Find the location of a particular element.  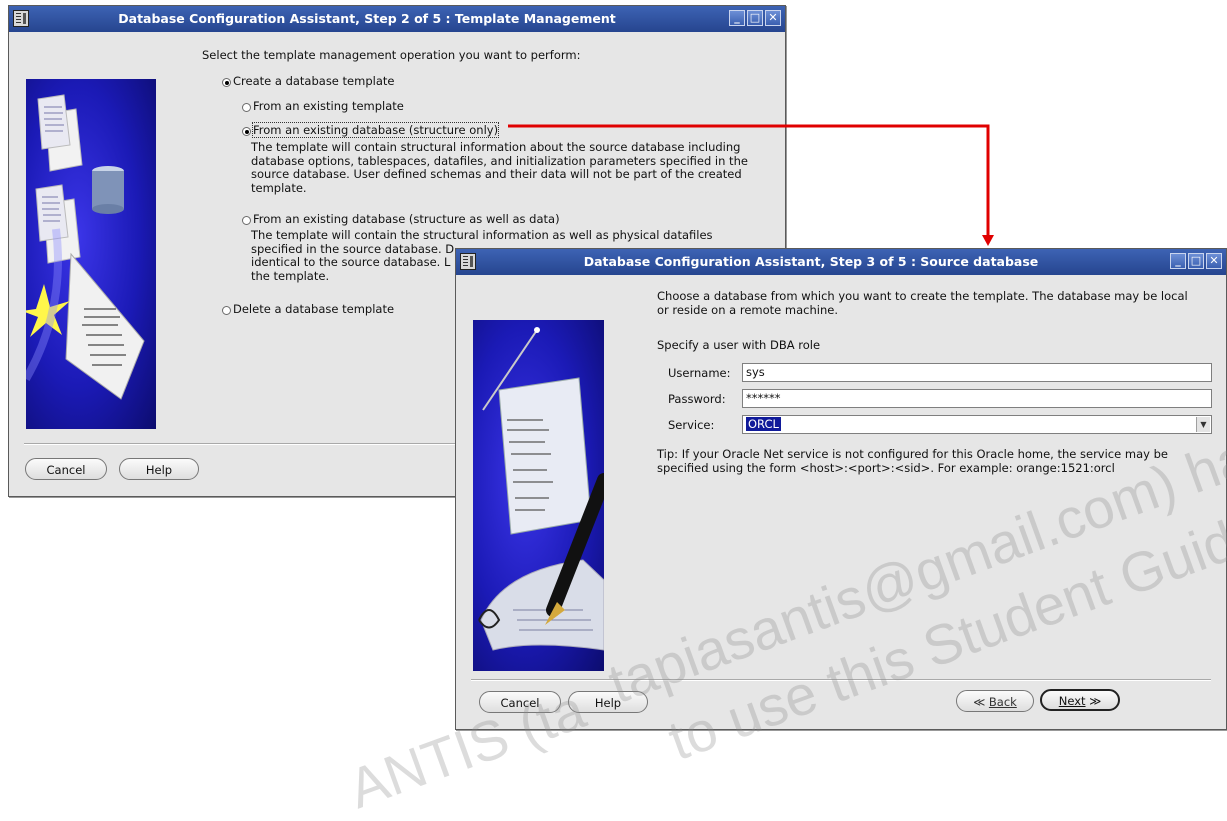

service-value: ORCL is located at coordinates (763, 424).